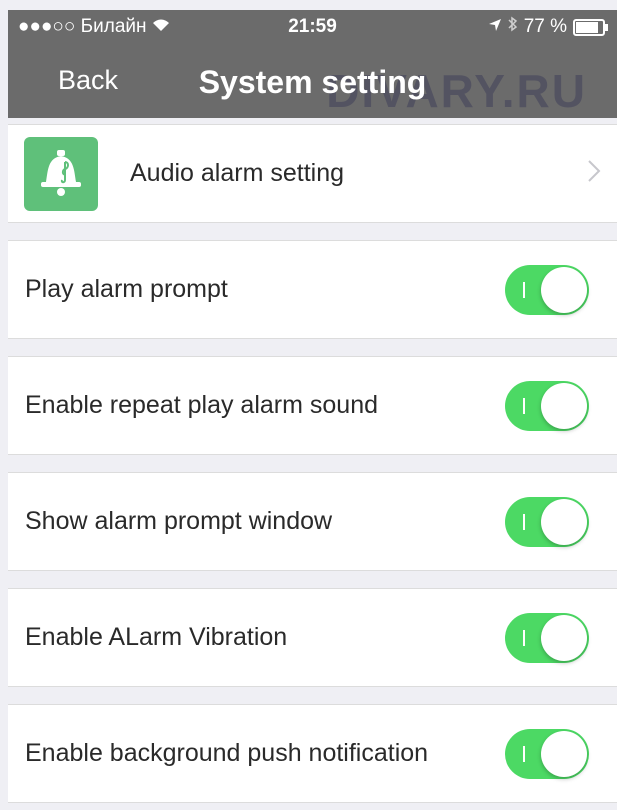 This screenshot has height=810, width=617. What do you see at coordinates (237, 173) in the screenshot?
I see `audio-alarm-setting-label: Audio alarm setting` at bounding box center [237, 173].